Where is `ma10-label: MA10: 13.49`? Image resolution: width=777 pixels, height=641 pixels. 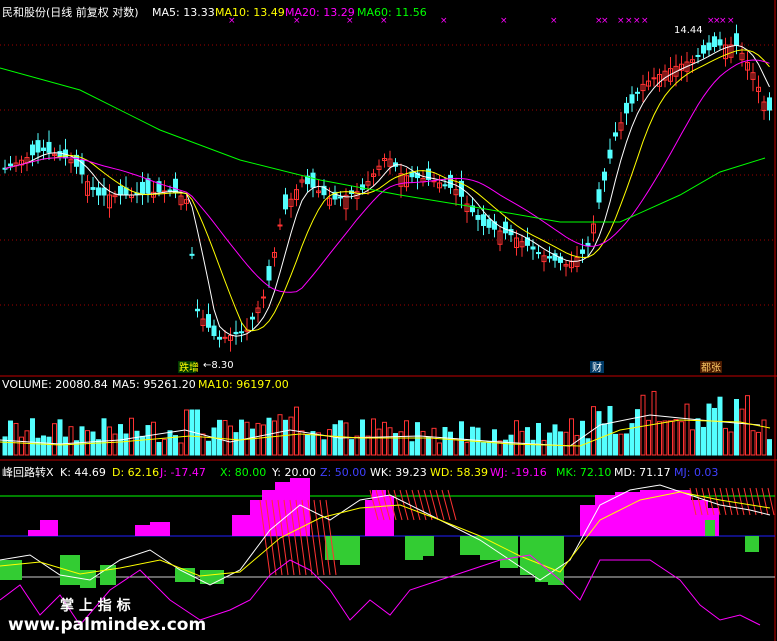 ma10-label: MA10: 13.49 is located at coordinates (250, 12).